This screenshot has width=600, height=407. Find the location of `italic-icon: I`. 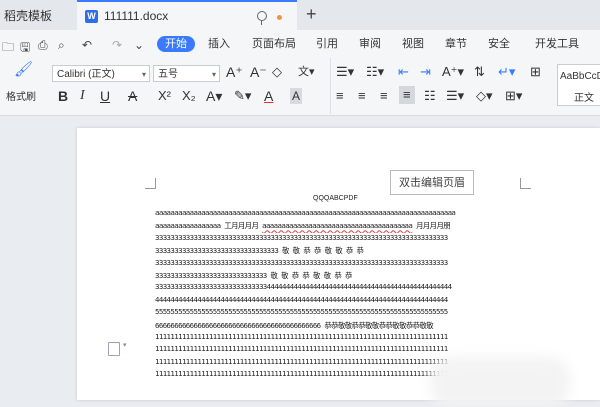

italic-icon: I is located at coordinates (82, 96).